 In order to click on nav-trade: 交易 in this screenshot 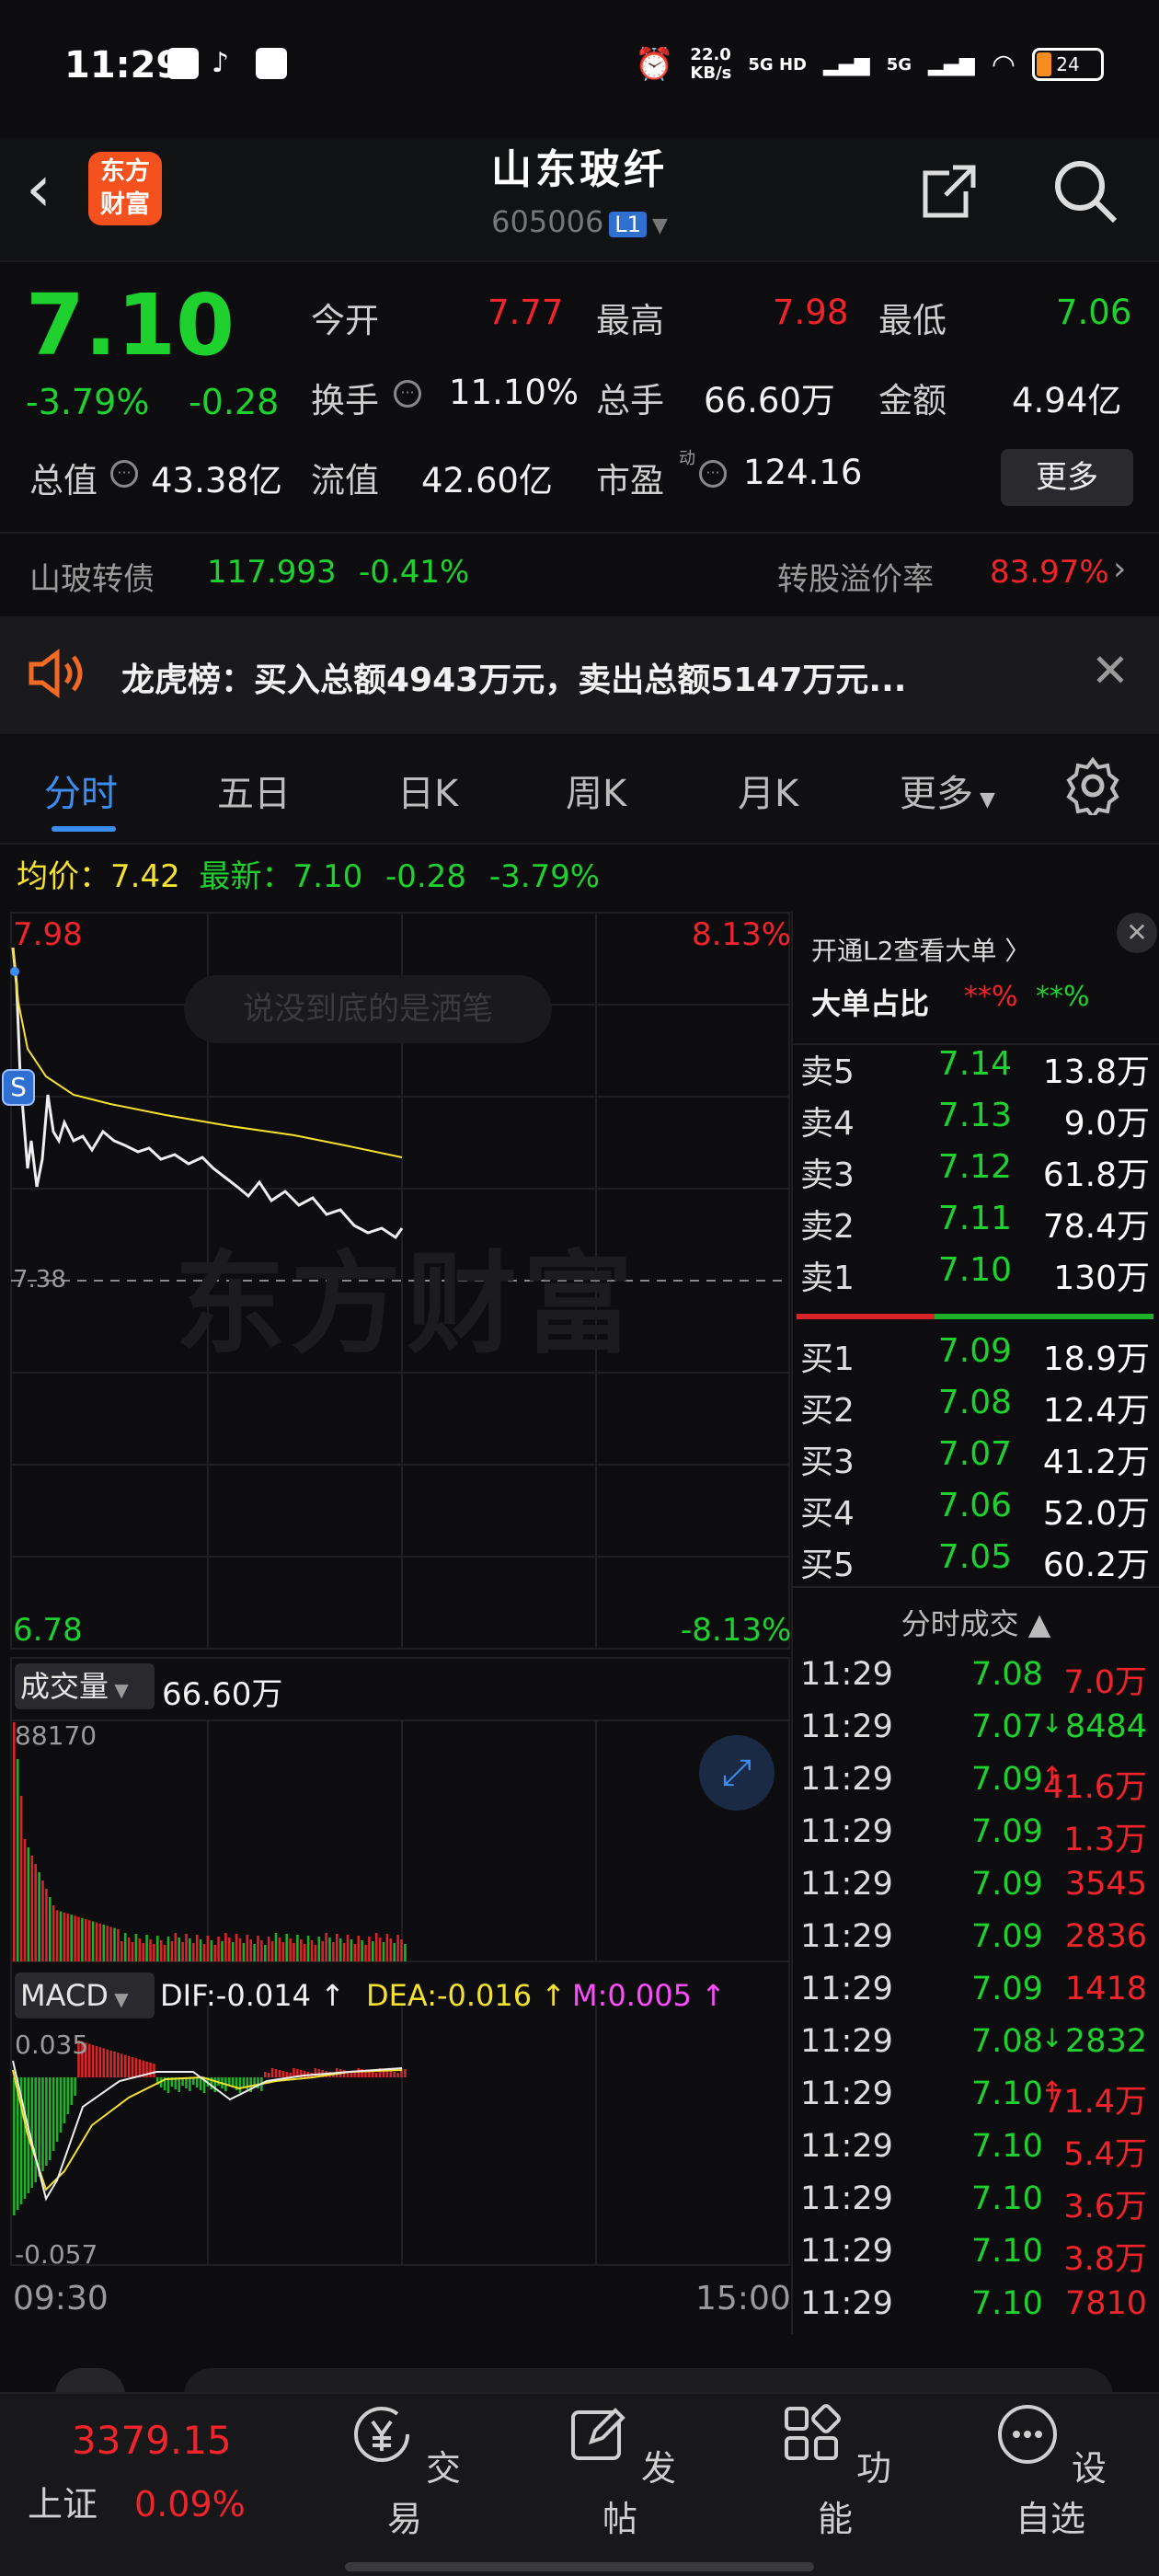, I will do `click(404, 2471)`.